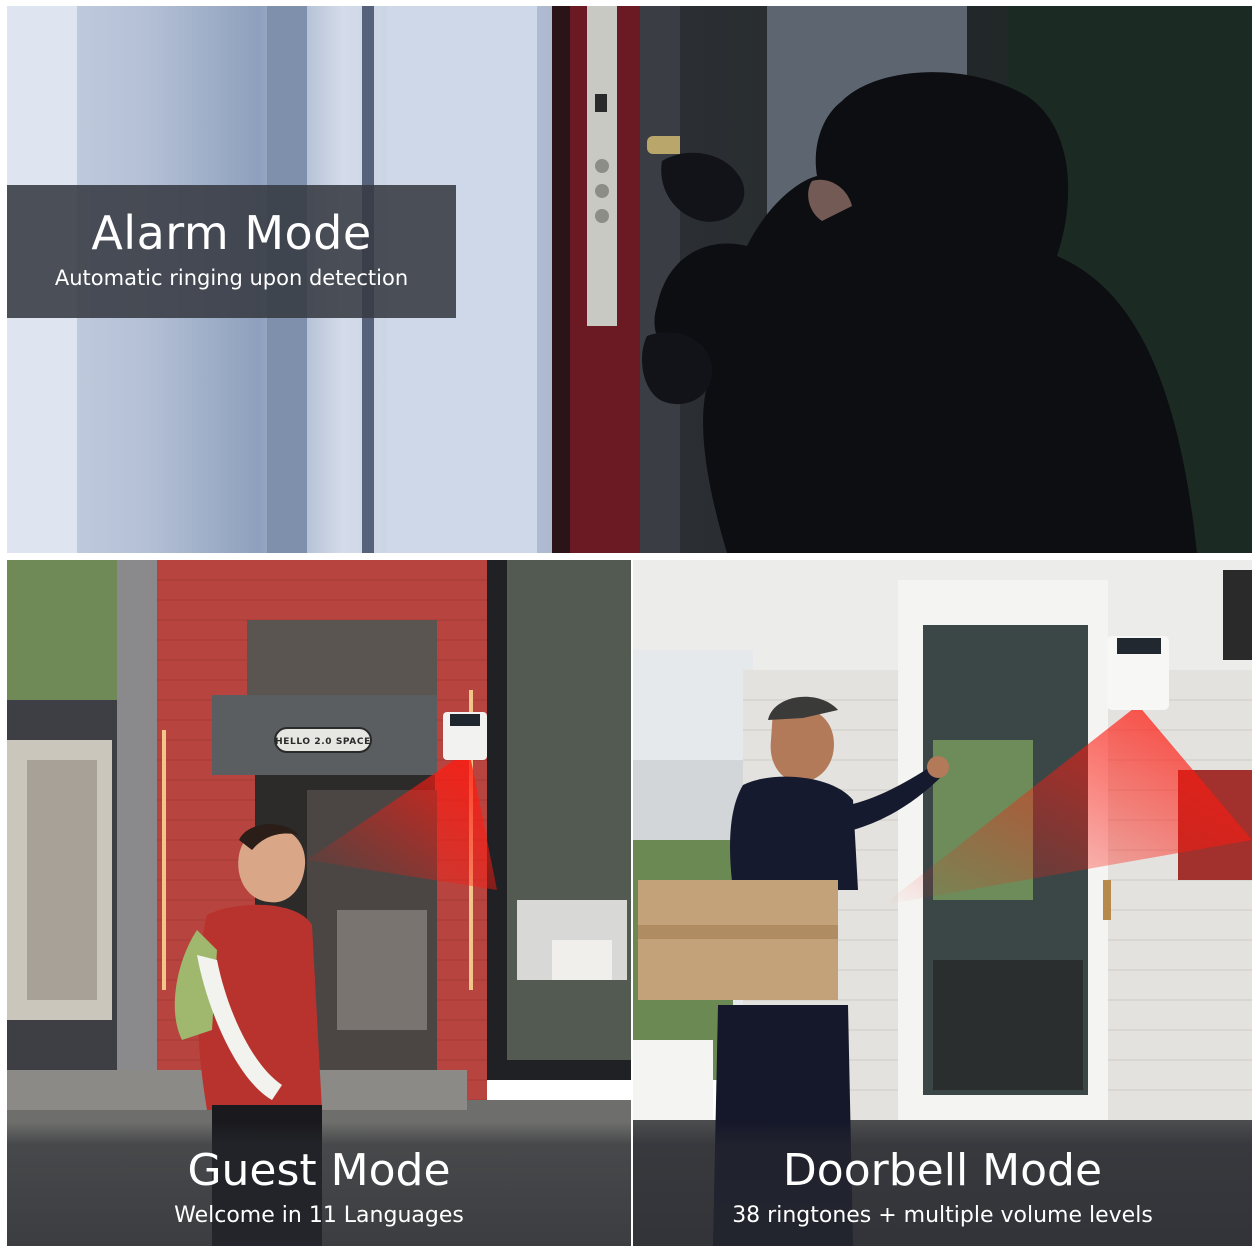 This screenshot has width=1254, height=1249. I want to click on alarm-mode-subtitle: Automatic ringing upon detection, so click(231, 278).